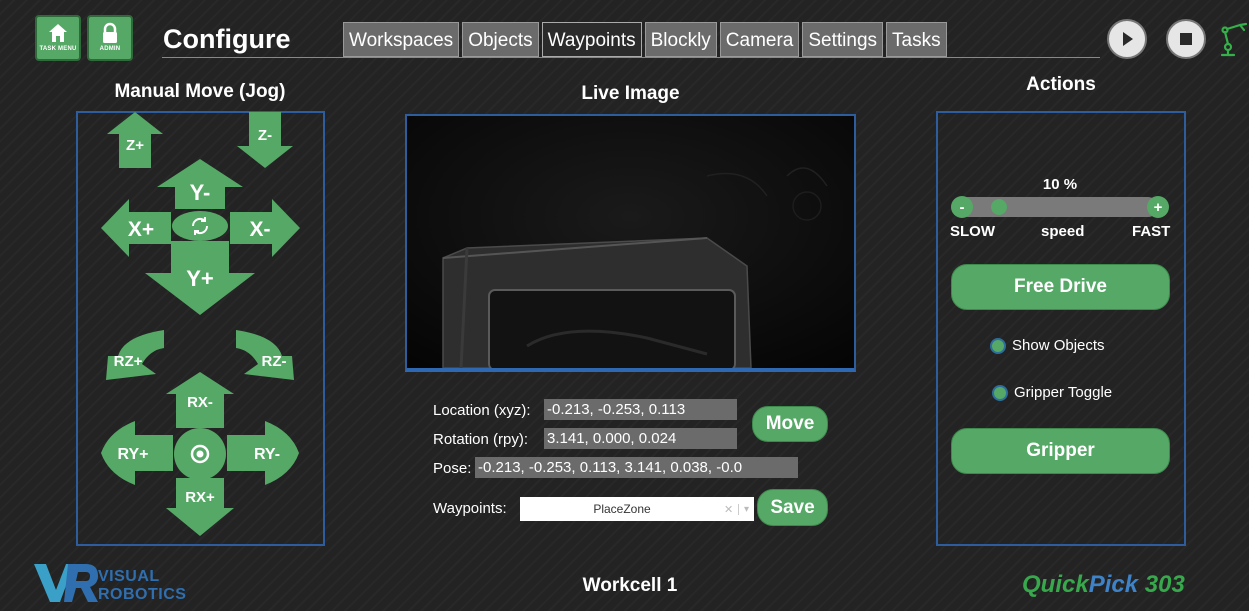  What do you see at coordinates (640, 409) in the screenshot?
I see `location-value: -0.213, -0.253, 0.113` at bounding box center [640, 409].